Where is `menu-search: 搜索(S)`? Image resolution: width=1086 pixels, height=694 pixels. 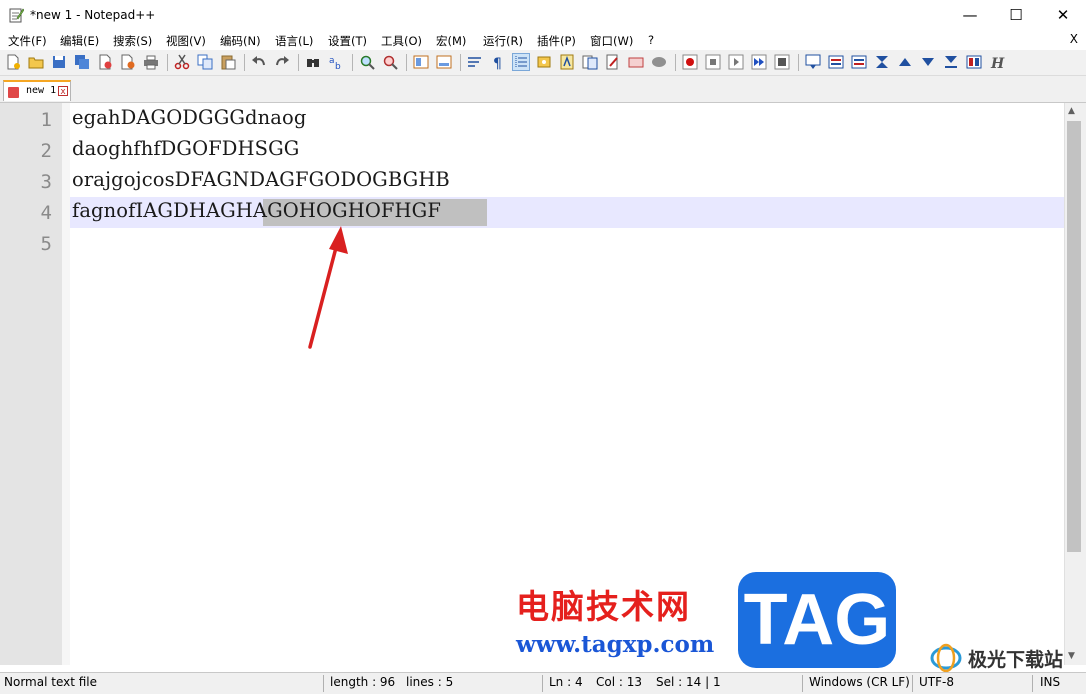
menu-search: 搜索(S) is located at coordinates (132, 41).